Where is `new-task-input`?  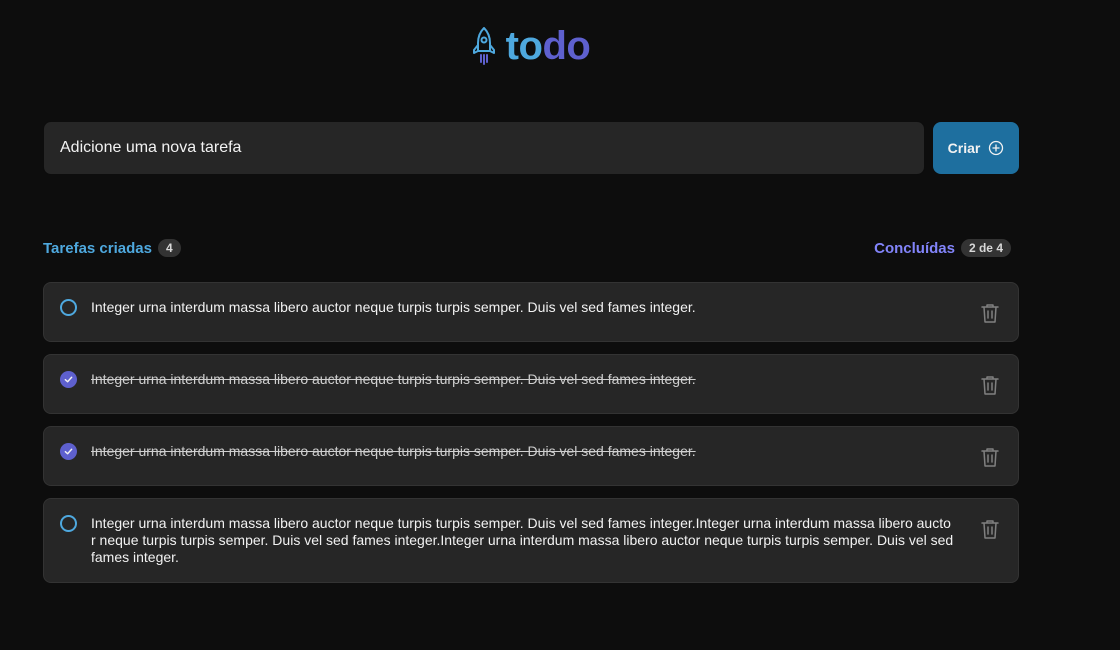 new-task-input is located at coordinates (484, 148).